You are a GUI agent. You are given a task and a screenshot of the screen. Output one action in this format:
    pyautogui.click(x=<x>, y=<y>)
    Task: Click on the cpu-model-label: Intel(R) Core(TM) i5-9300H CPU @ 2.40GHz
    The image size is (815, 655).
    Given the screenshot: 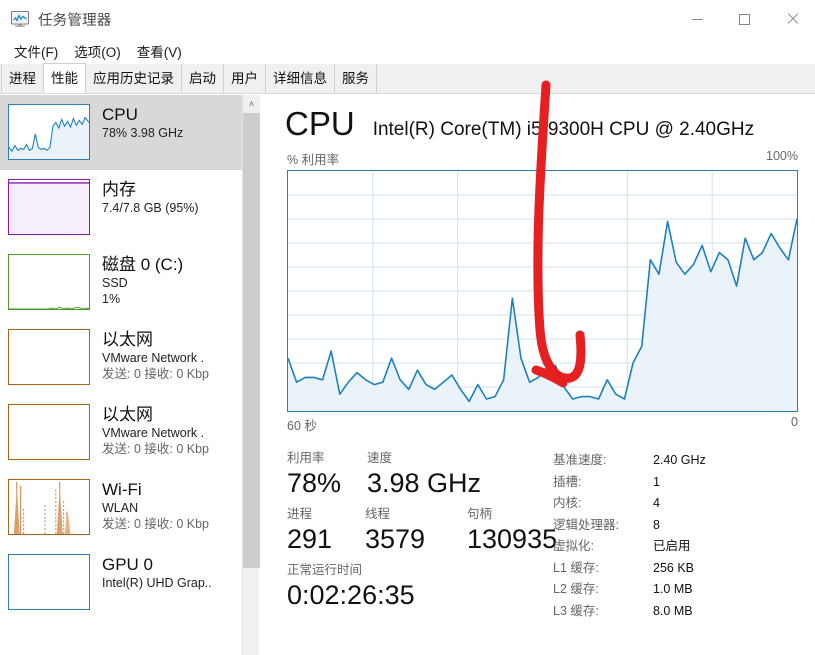 What is the action you would take?
    pyautogui.click(x=563, y=129)
    